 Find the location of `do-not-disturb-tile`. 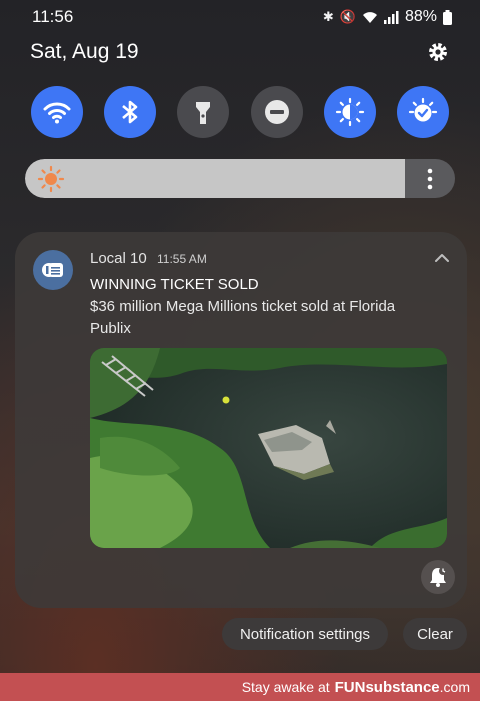

do-not-disturb-tile is located at coordinates (276, 112).